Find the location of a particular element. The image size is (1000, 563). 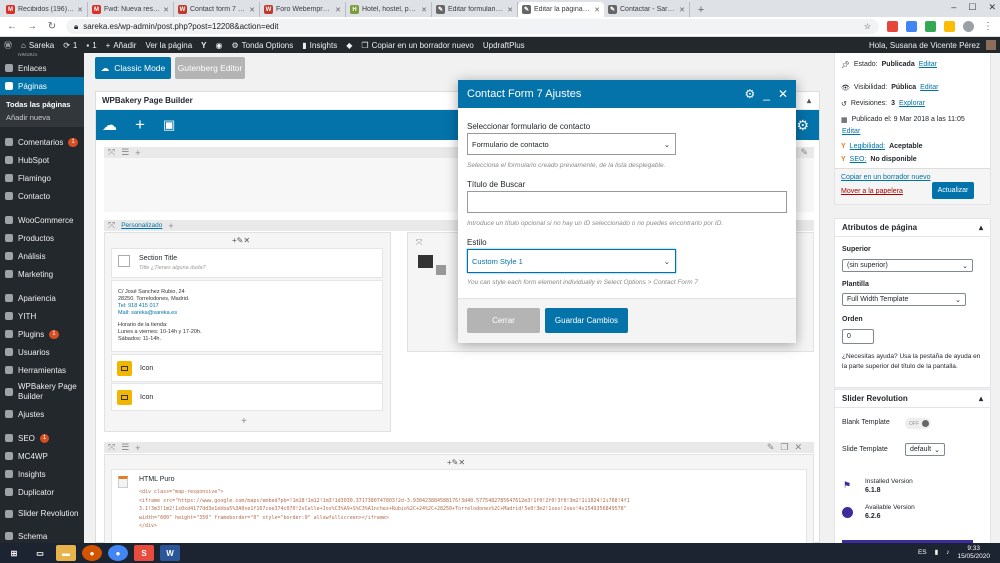

add-element-icon: + is located at coordinates (140, 125).